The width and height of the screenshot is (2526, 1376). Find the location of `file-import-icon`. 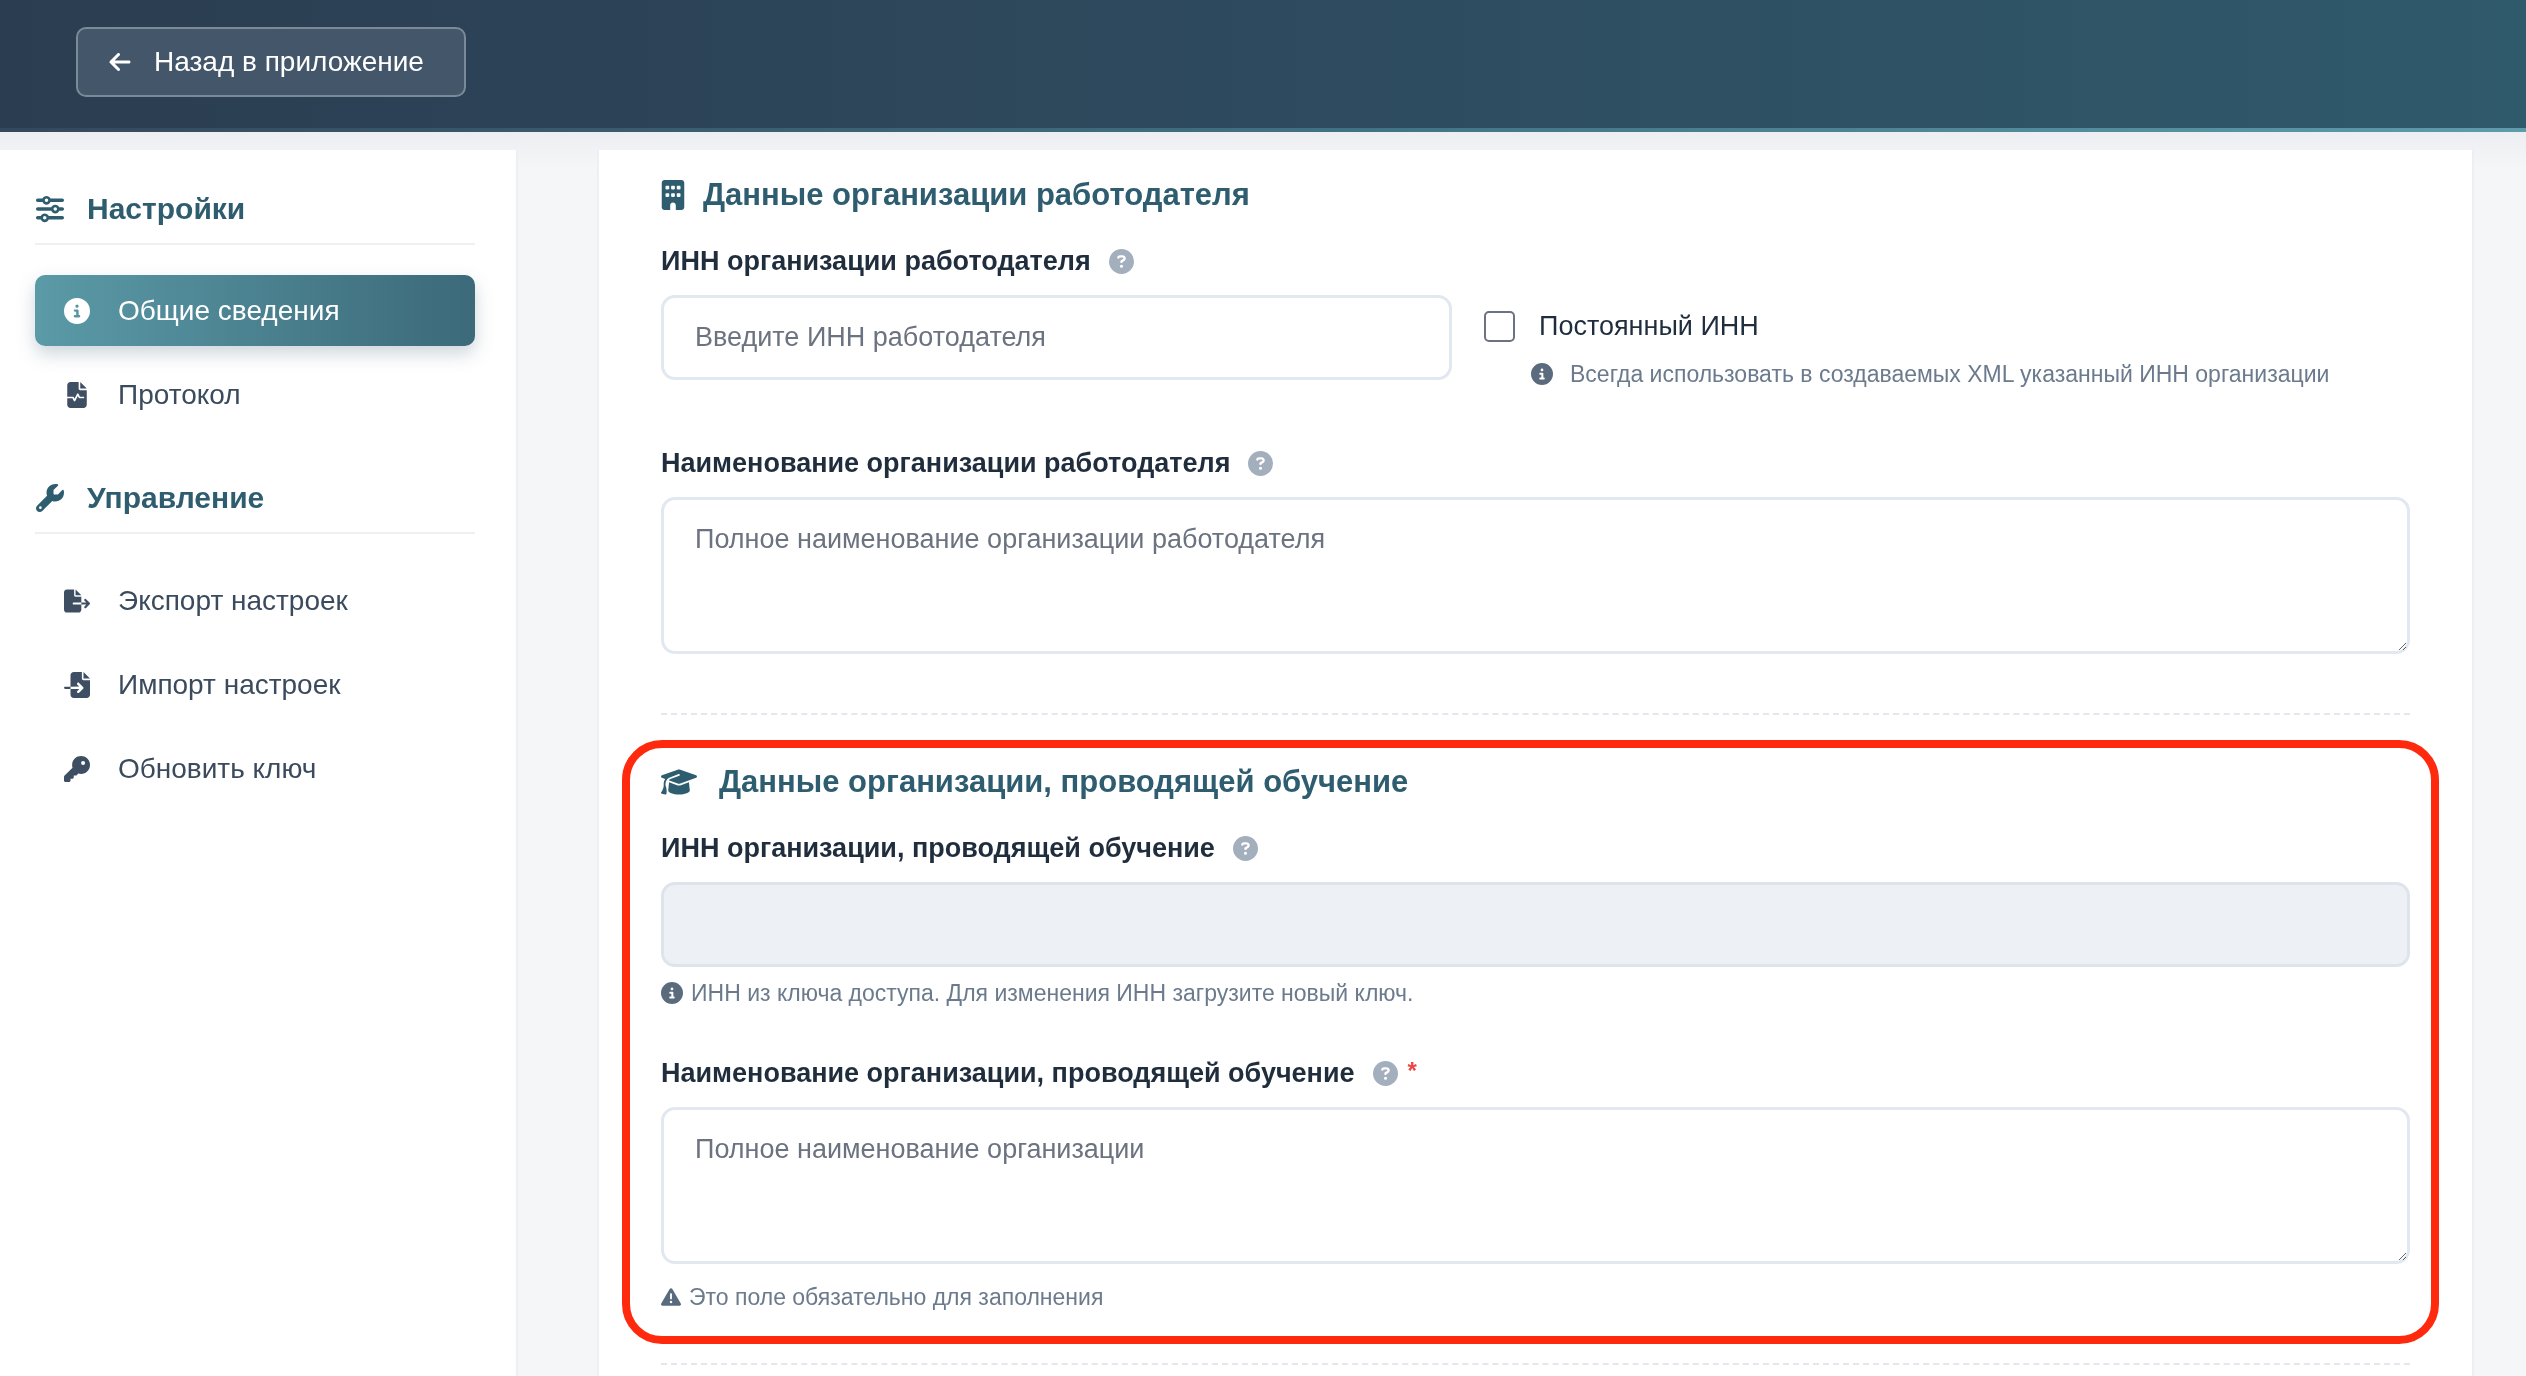

file-import-icon is located at coordinates (77, 684).